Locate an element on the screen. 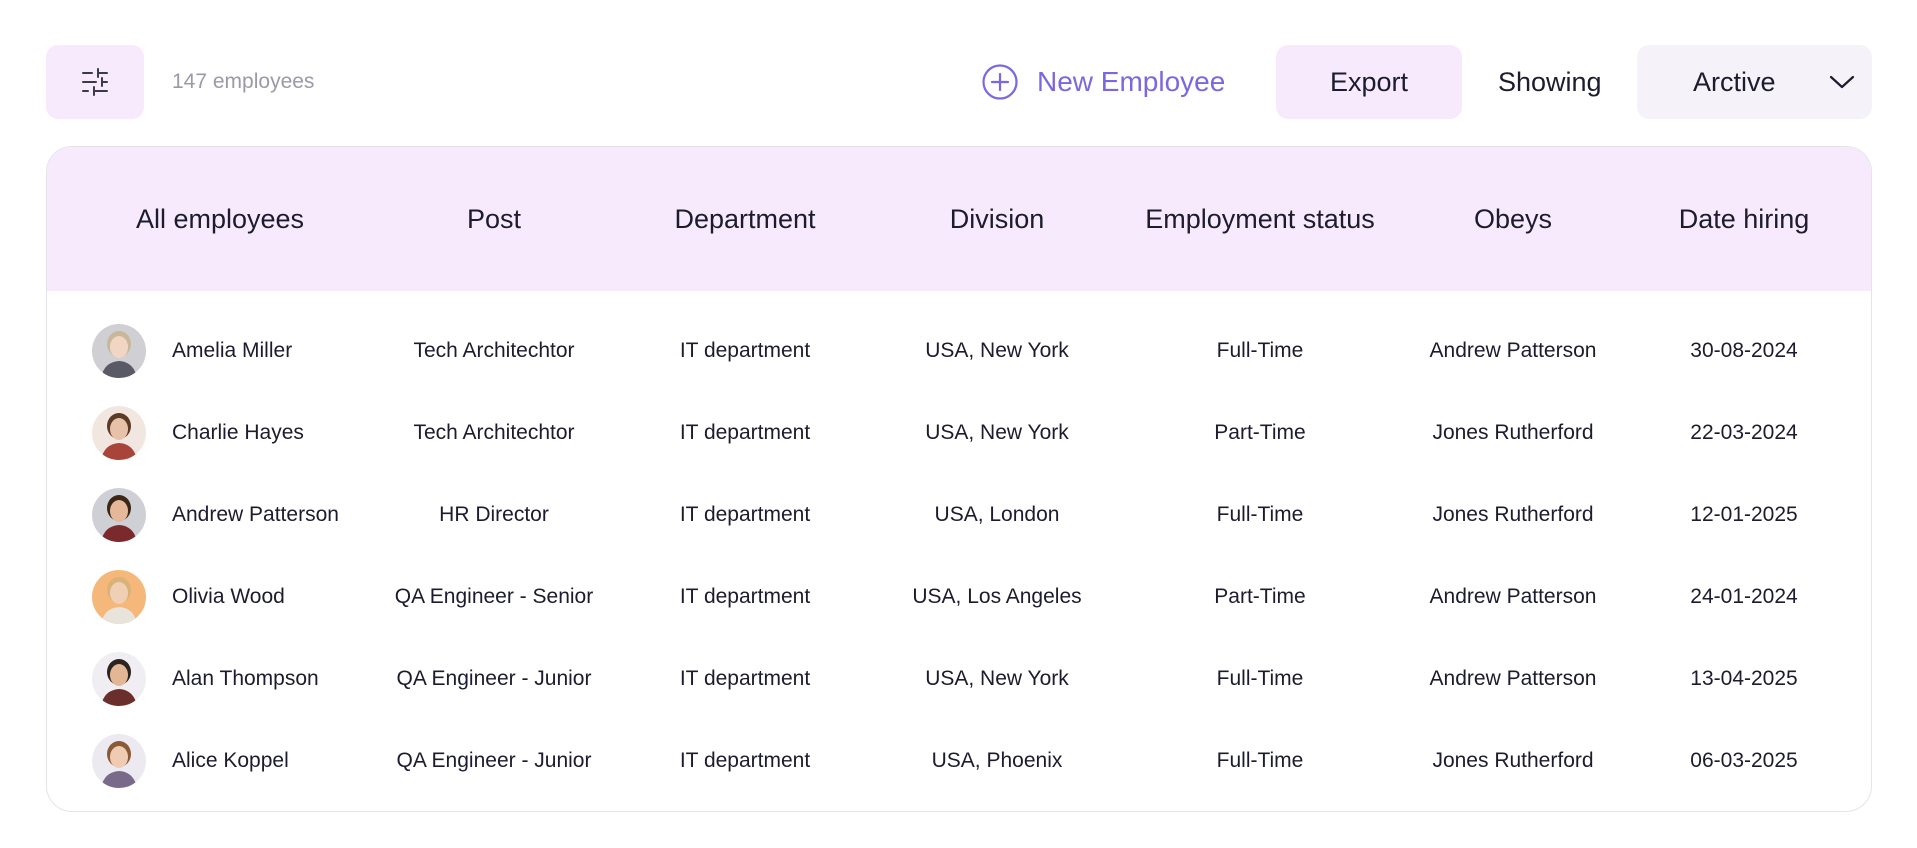  date-hiring-cell: 13-04-2025 is located at coordinates (1744, 678).